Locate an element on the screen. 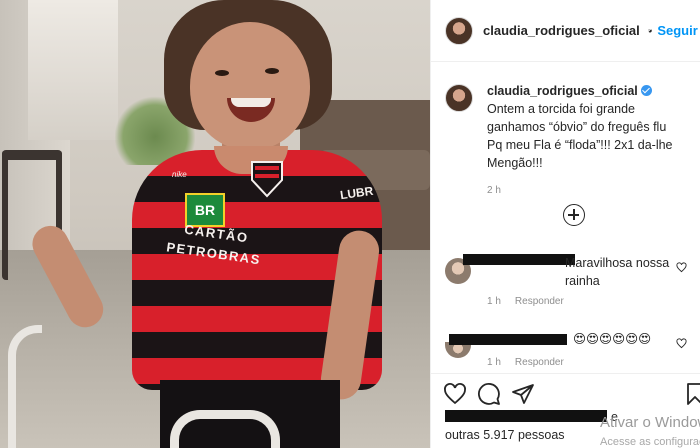  person-face is located at coordinates (250, 86).